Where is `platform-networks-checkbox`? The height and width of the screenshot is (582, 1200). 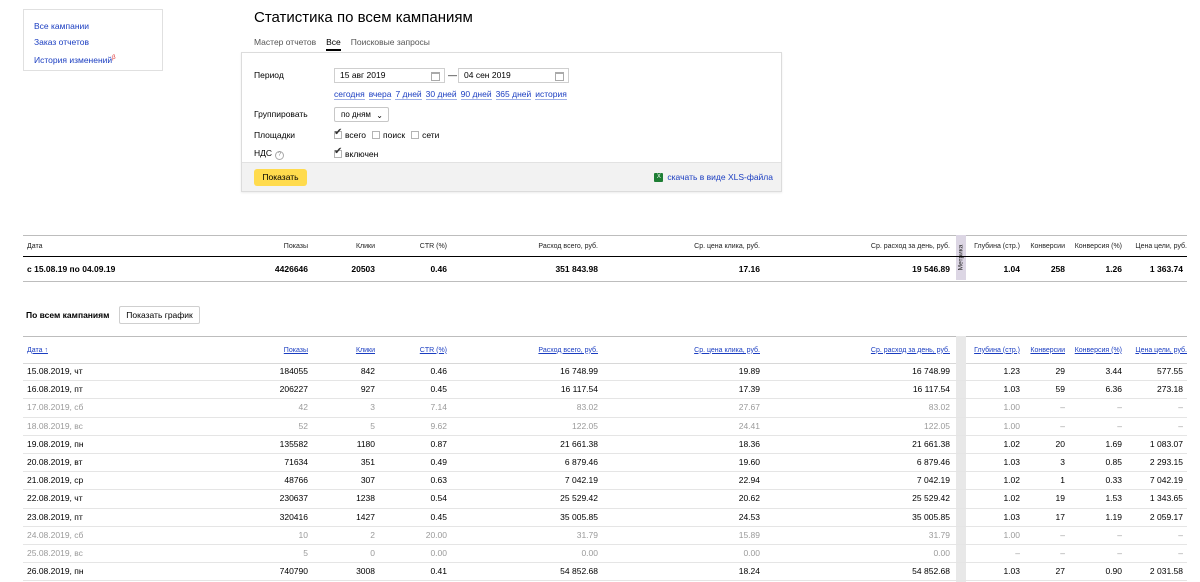
platform-networks-checkbox is located at coordinates (415, 135).